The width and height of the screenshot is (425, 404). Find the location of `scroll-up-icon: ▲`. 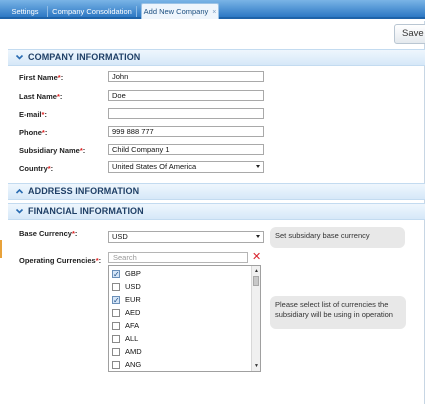

scroll-up-icon: ▲ is located at coordinates (256, 271).